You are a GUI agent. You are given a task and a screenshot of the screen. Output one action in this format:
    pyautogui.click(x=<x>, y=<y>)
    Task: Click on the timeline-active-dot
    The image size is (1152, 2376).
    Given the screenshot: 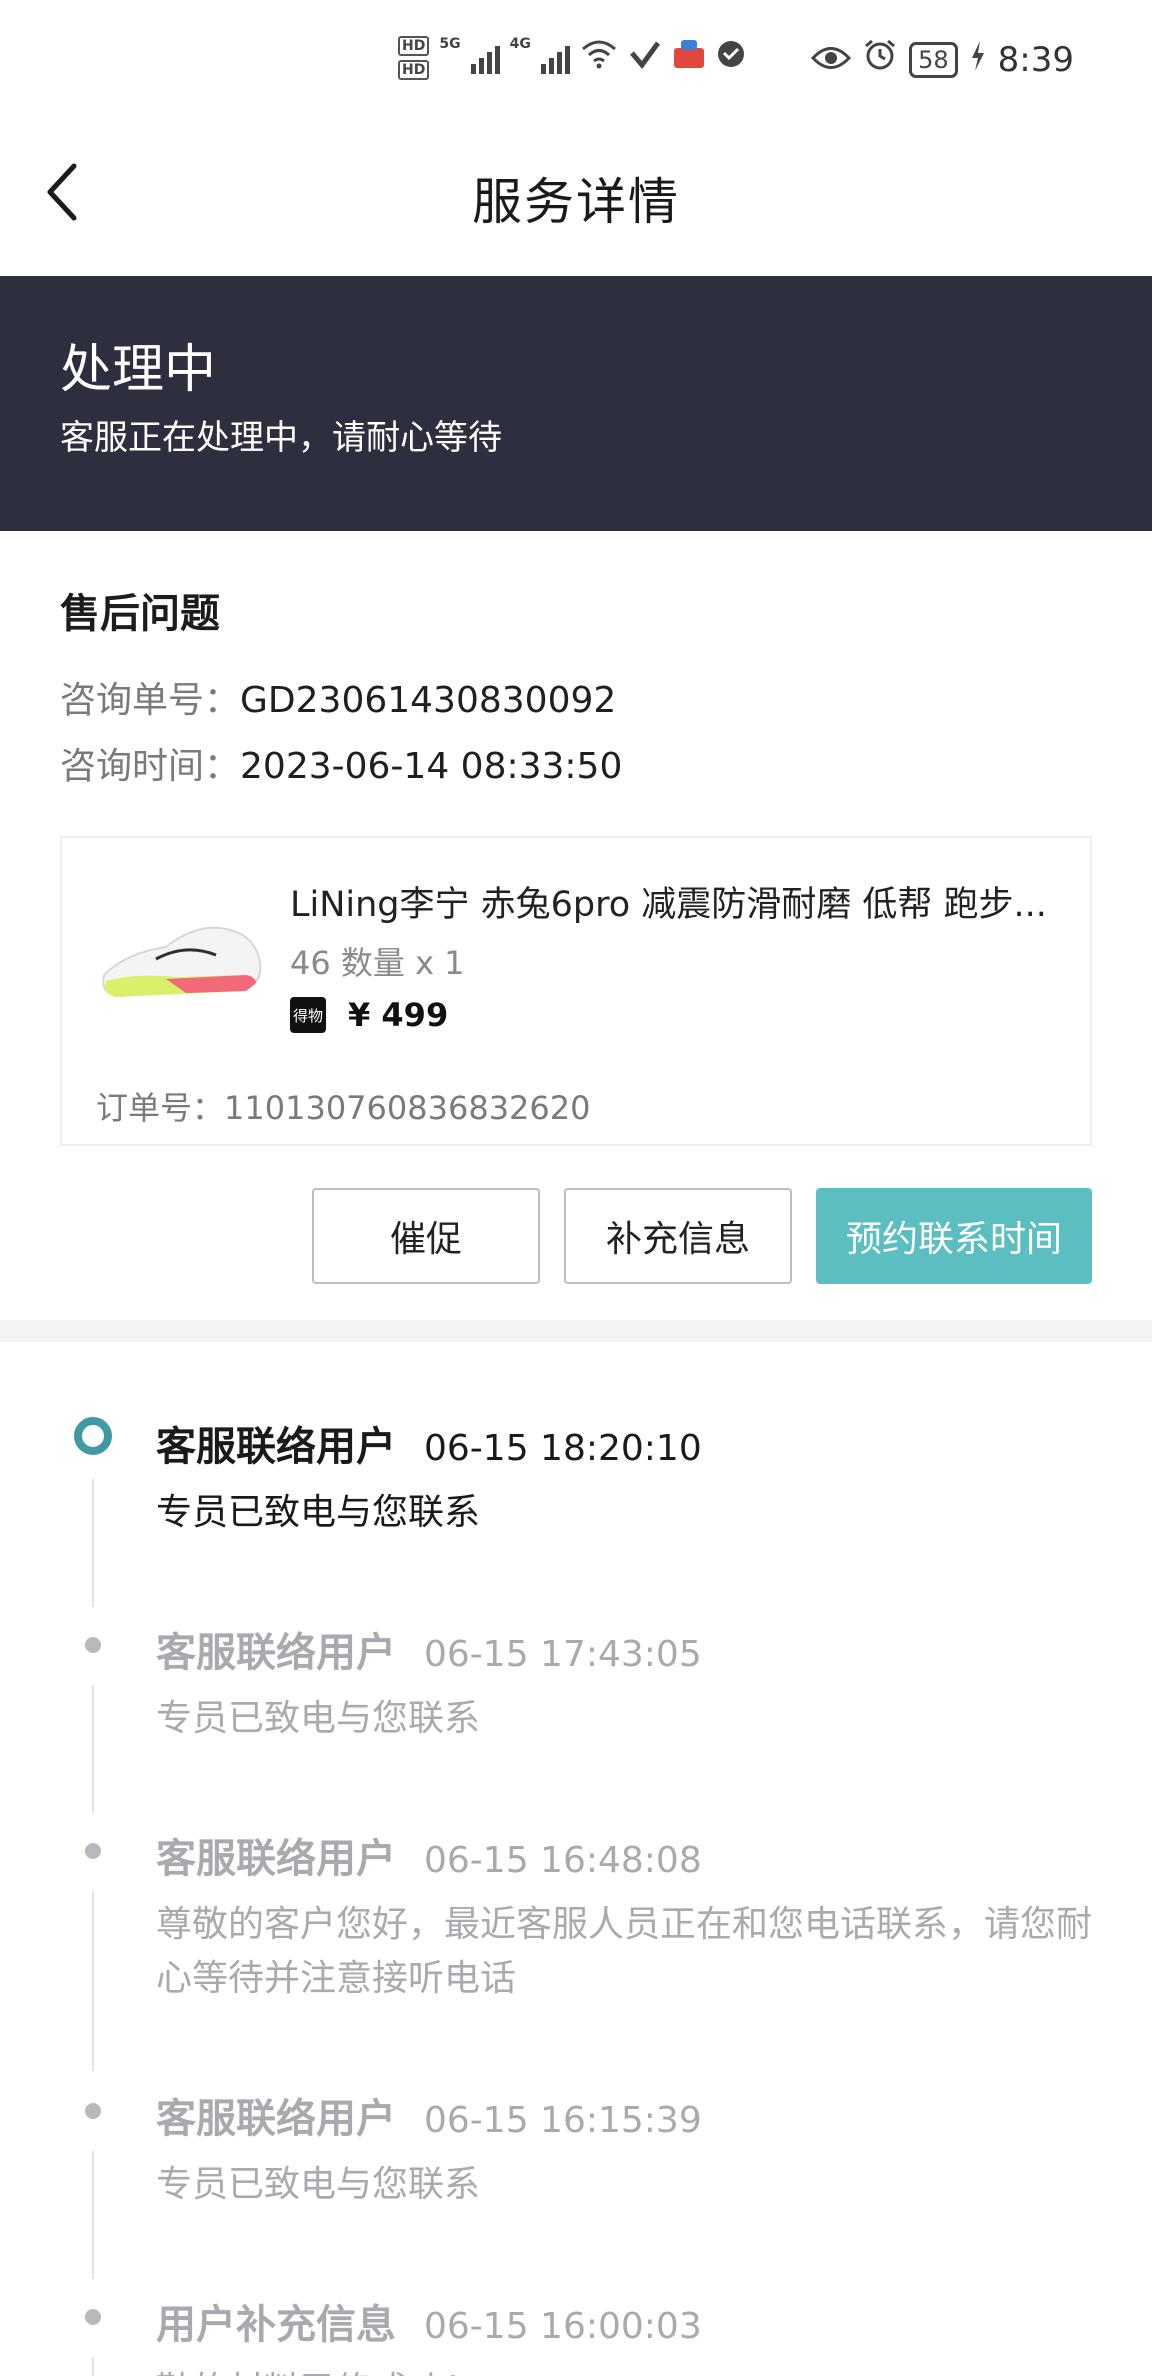 What is the action you would take?
    pyautogui.click(x=93, y=1436)
    